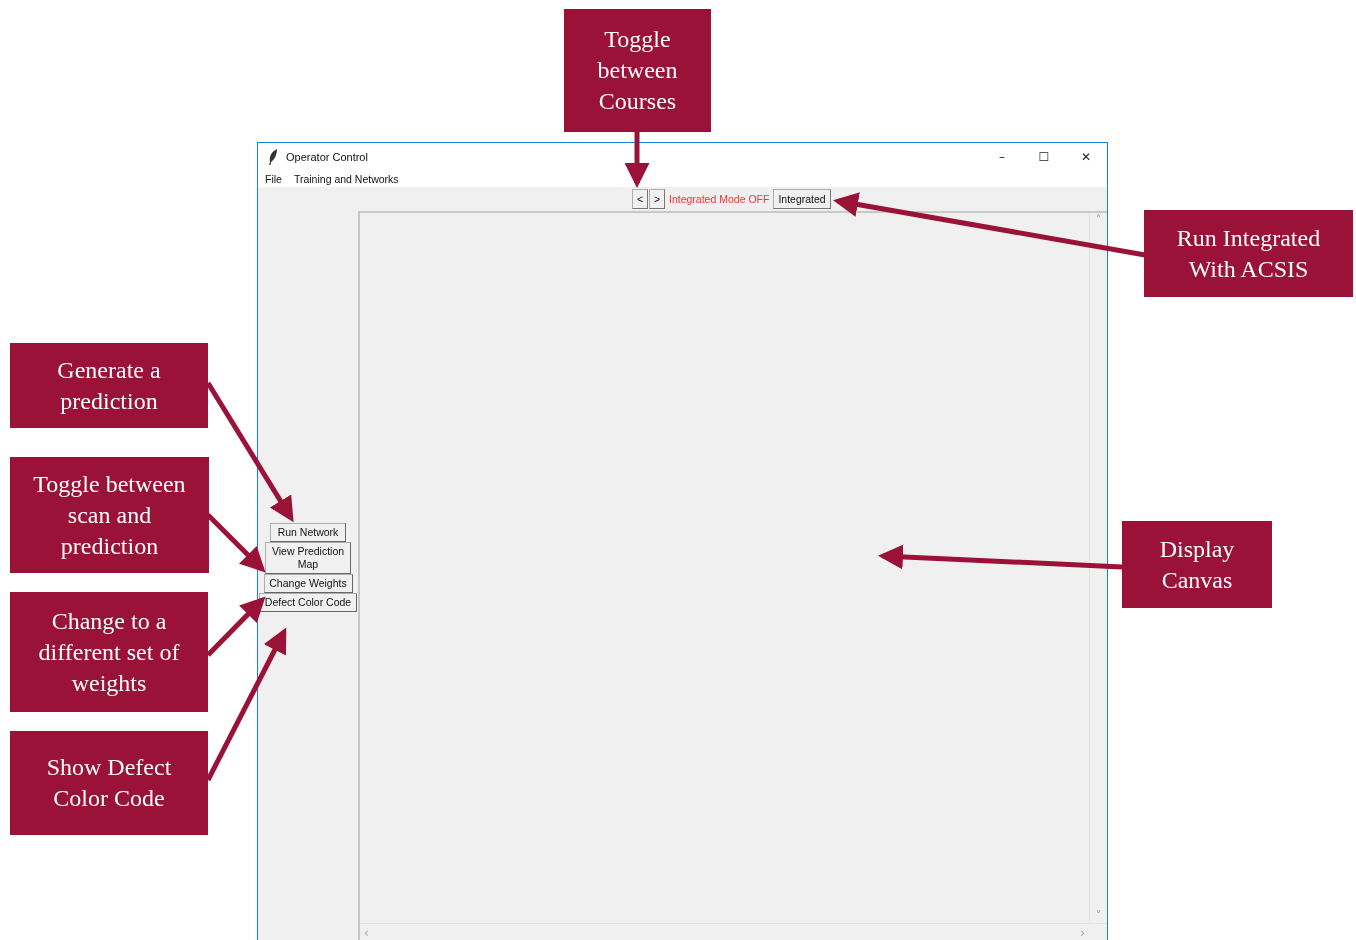 Image resolution: width=1356 pixels, height=940 pixels. Describe the element at coordinates (1086, 156) in the screenshot. I see `close-button: ✕` at that location.